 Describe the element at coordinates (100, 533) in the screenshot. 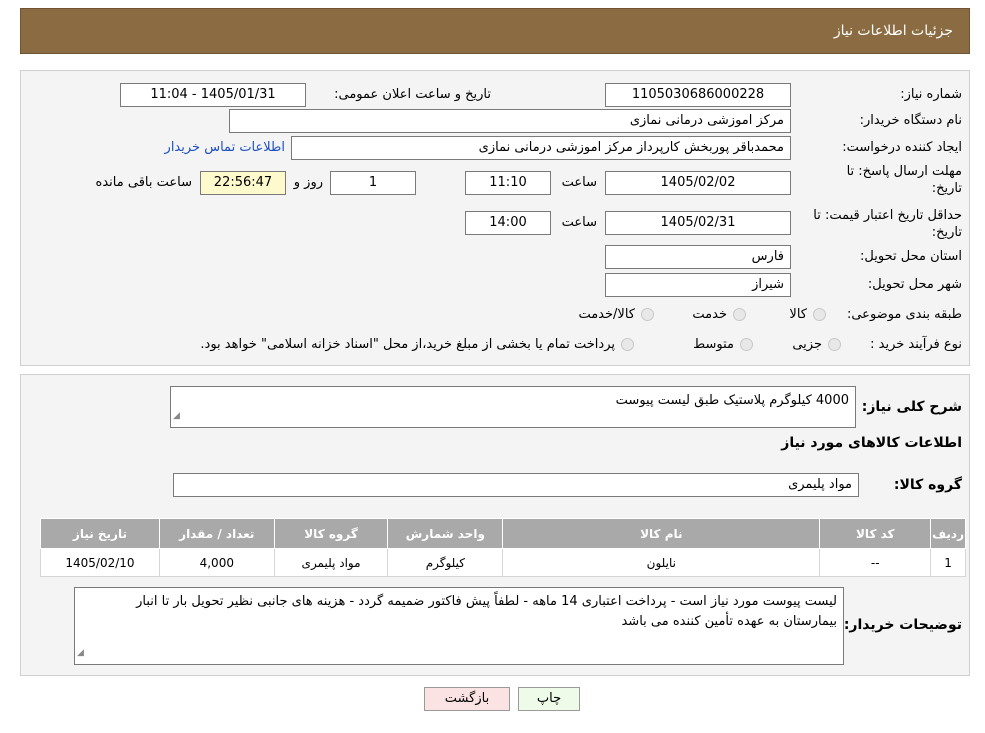

I see `col-need-date: تاریخ نیاز` at that location.